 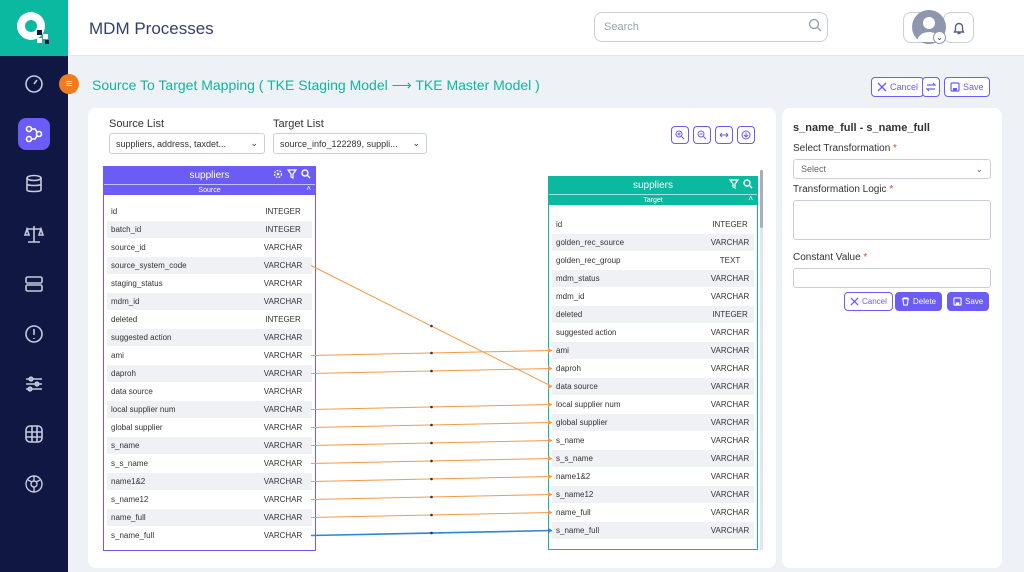 What do you see at coordinates (653, 476) in the screenshot?
I see `target-row: name1&2 VARCHAR` at bounding box center [653, 476].